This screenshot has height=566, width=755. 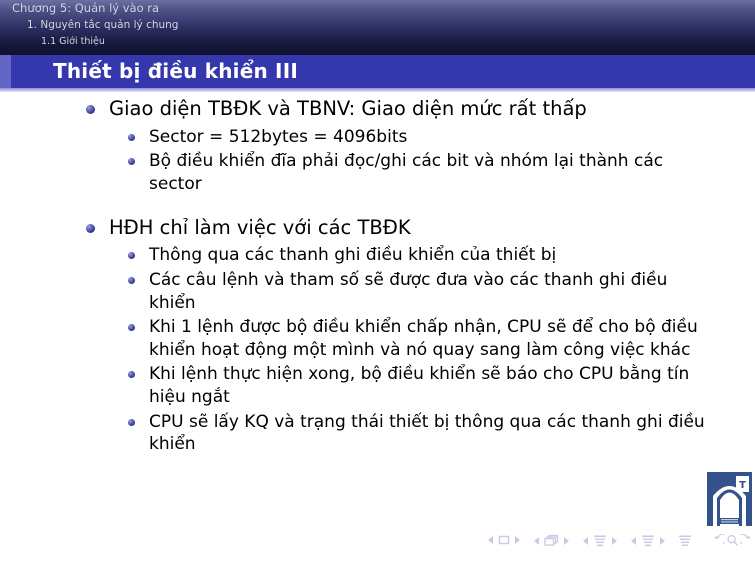 I want to click on redo-arrow-icon, so click(x=746, y=540).